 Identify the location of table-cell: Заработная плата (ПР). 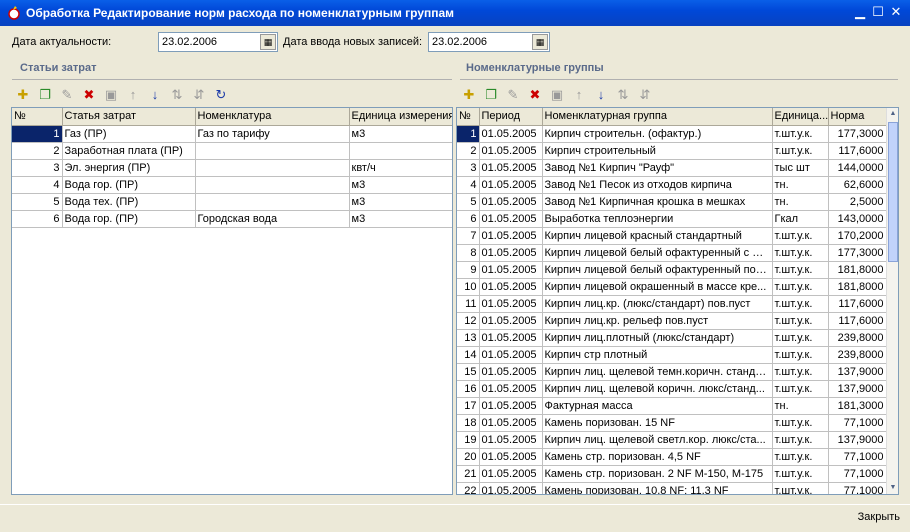
(129, 151).